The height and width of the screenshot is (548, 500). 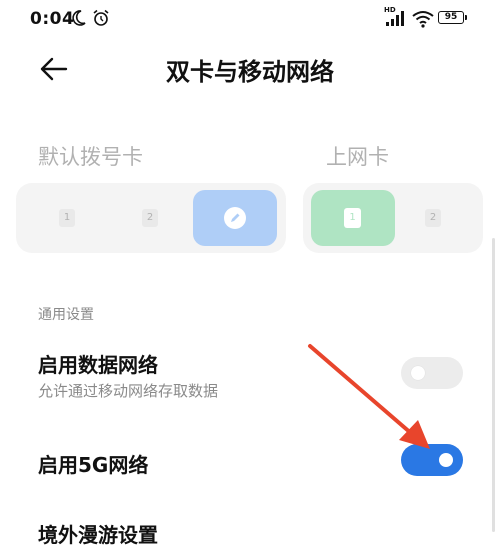 What do you see at coordinates (90, 157) in the screenshot?
I see `default-dial-heading: 默认拨号卡` at bounding box center [90, 157].